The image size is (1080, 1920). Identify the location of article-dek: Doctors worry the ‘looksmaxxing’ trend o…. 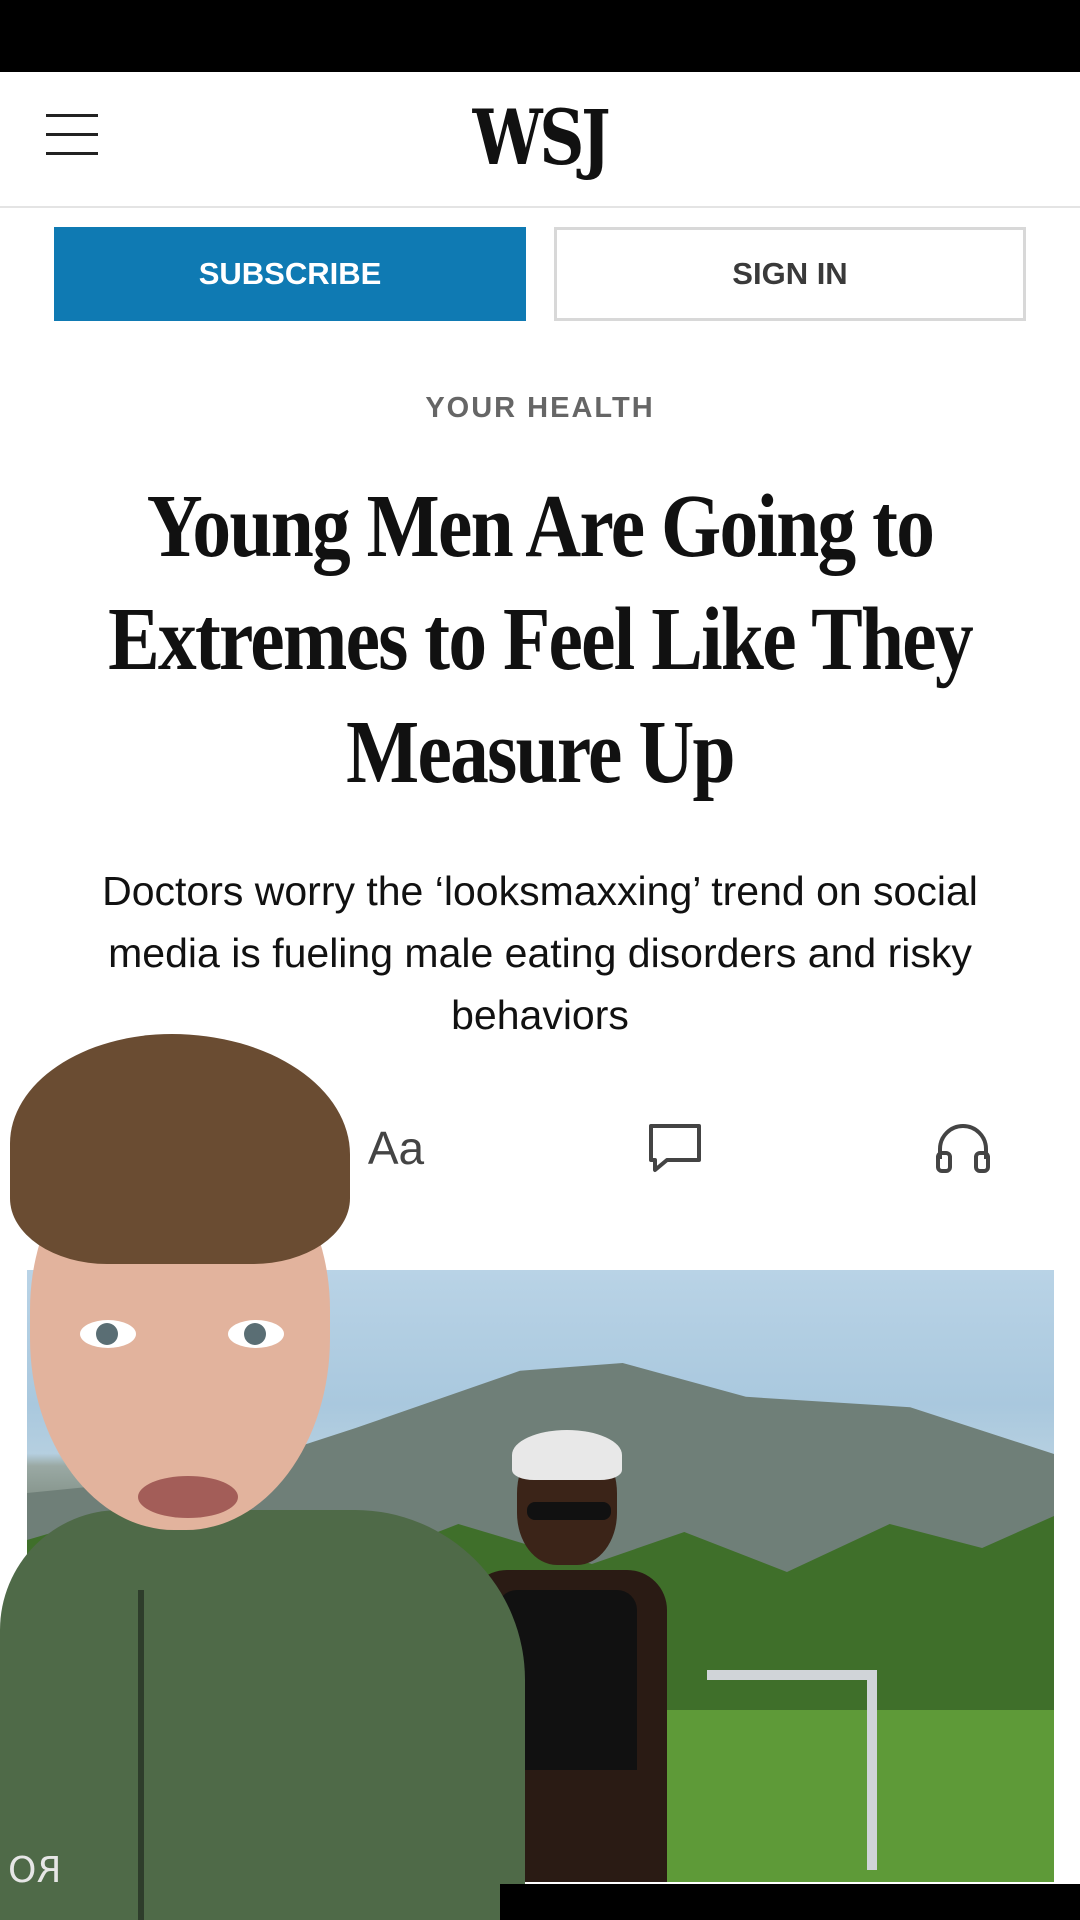
(540, 953).